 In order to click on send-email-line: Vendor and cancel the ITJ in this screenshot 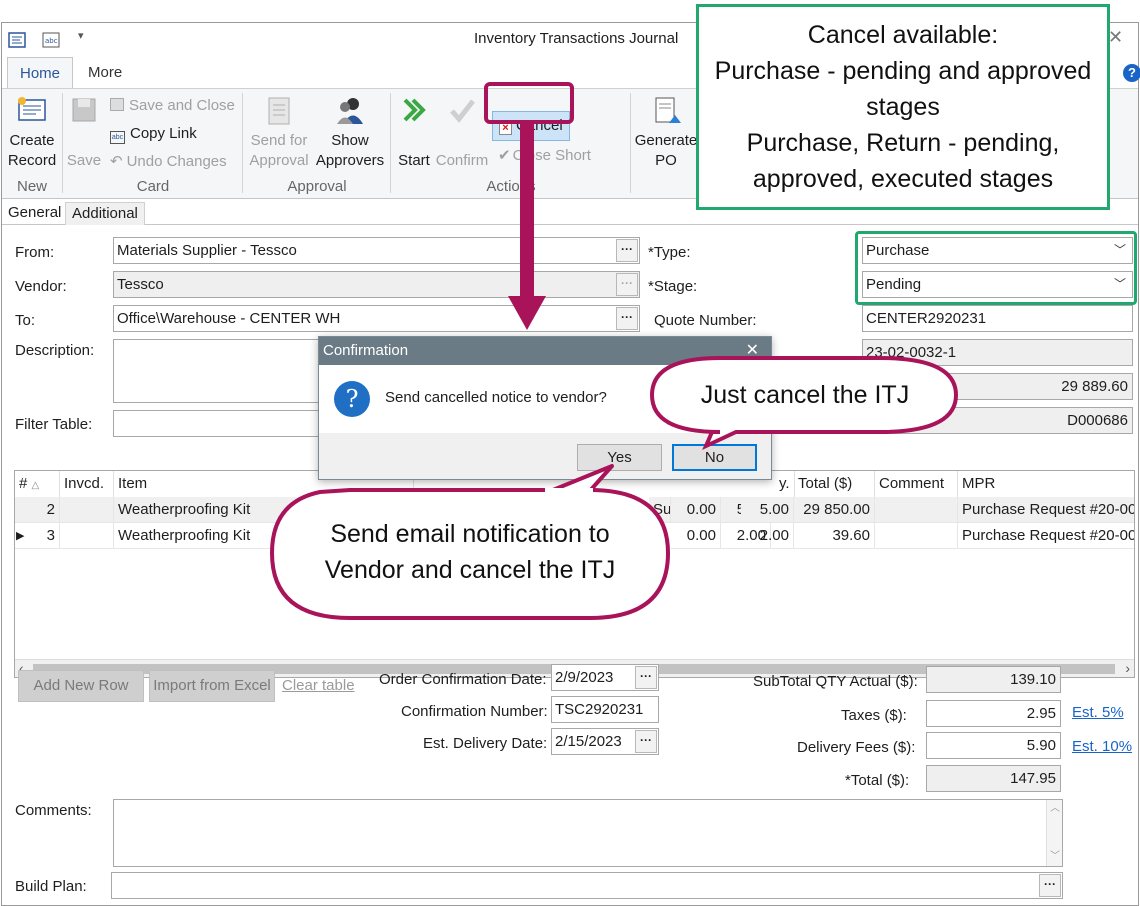, I will do `click(470, 570)`.